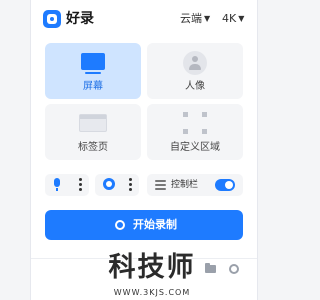 The image size is (320, 300). I want to click on camera-icon, so click(109, 184).